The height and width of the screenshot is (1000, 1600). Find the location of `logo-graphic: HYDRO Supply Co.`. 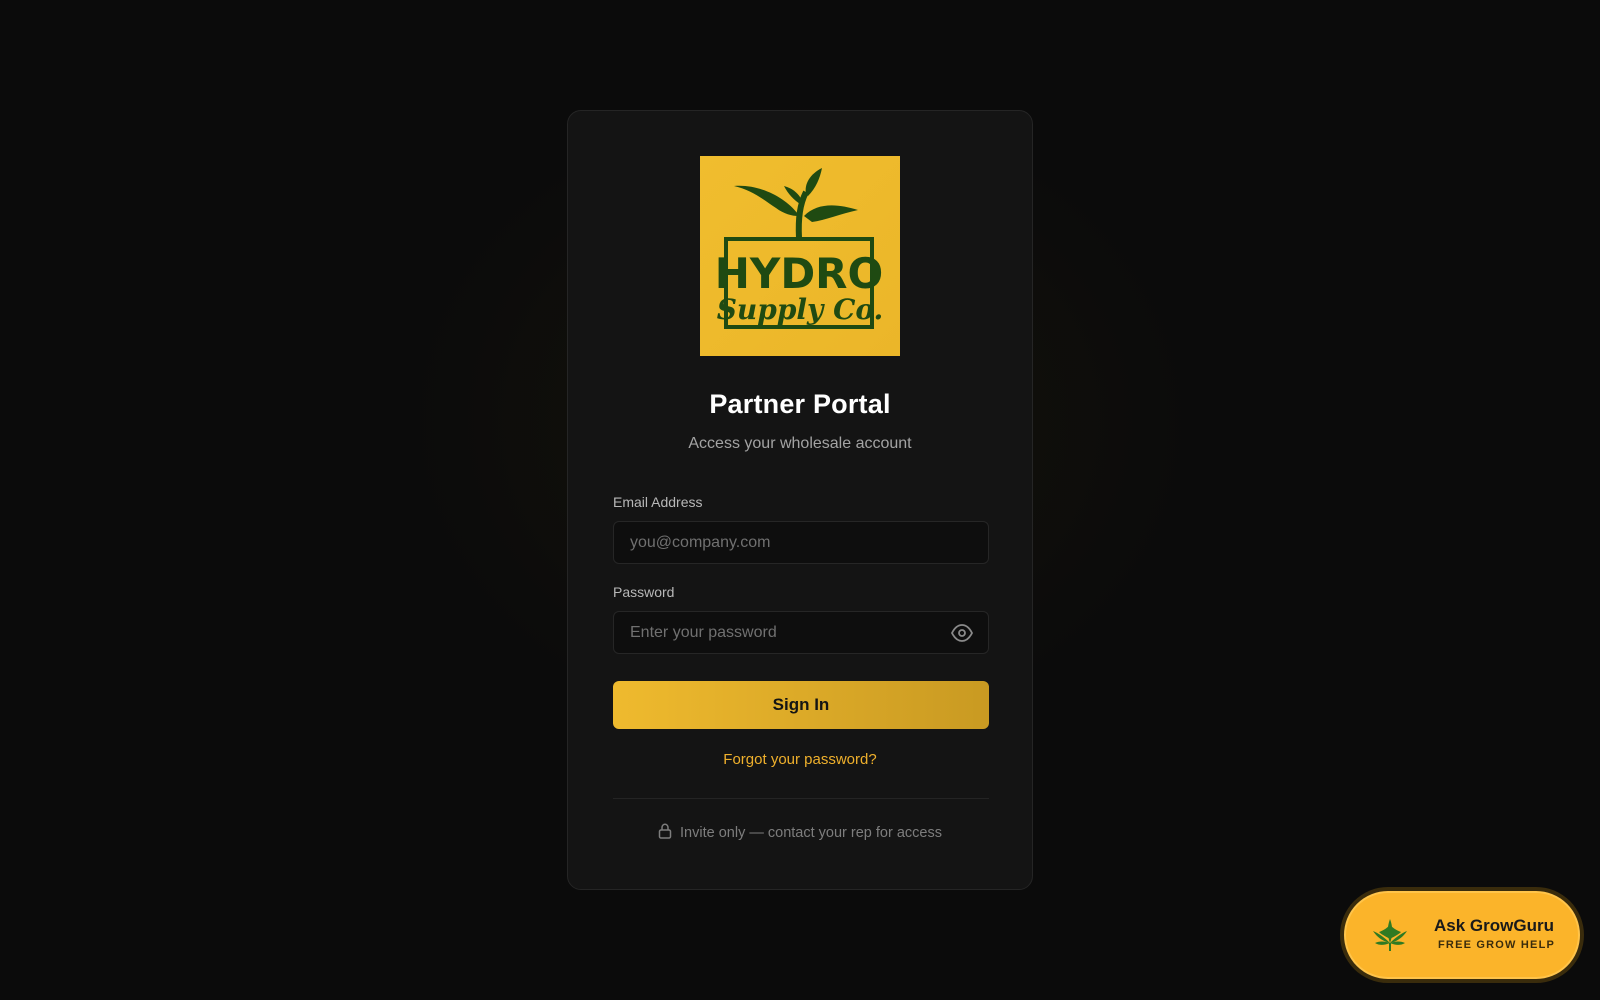

logo-graphic: HYDRO Supply Co. is located at coordinates (799, 248).